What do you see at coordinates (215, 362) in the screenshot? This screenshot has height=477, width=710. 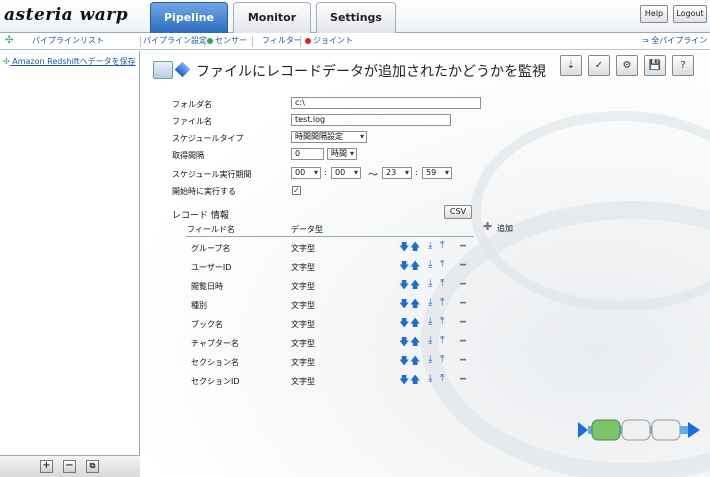 I see `field-name: セクション名` at bounding box center [215, 362].